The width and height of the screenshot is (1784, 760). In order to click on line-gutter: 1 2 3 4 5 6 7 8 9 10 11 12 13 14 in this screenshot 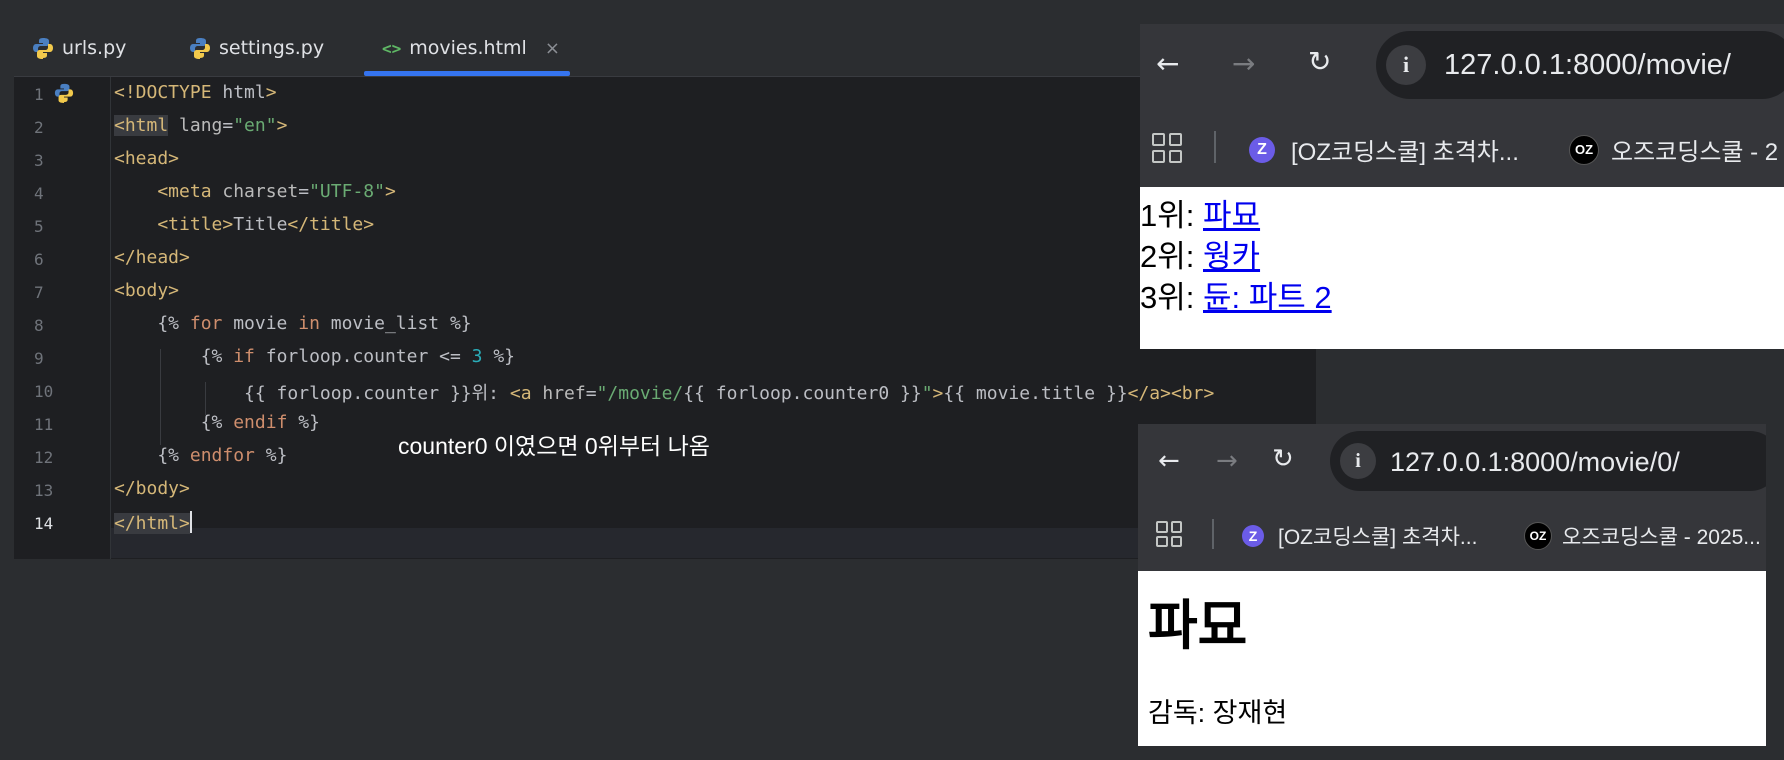, I will do `click(62, 318)`.